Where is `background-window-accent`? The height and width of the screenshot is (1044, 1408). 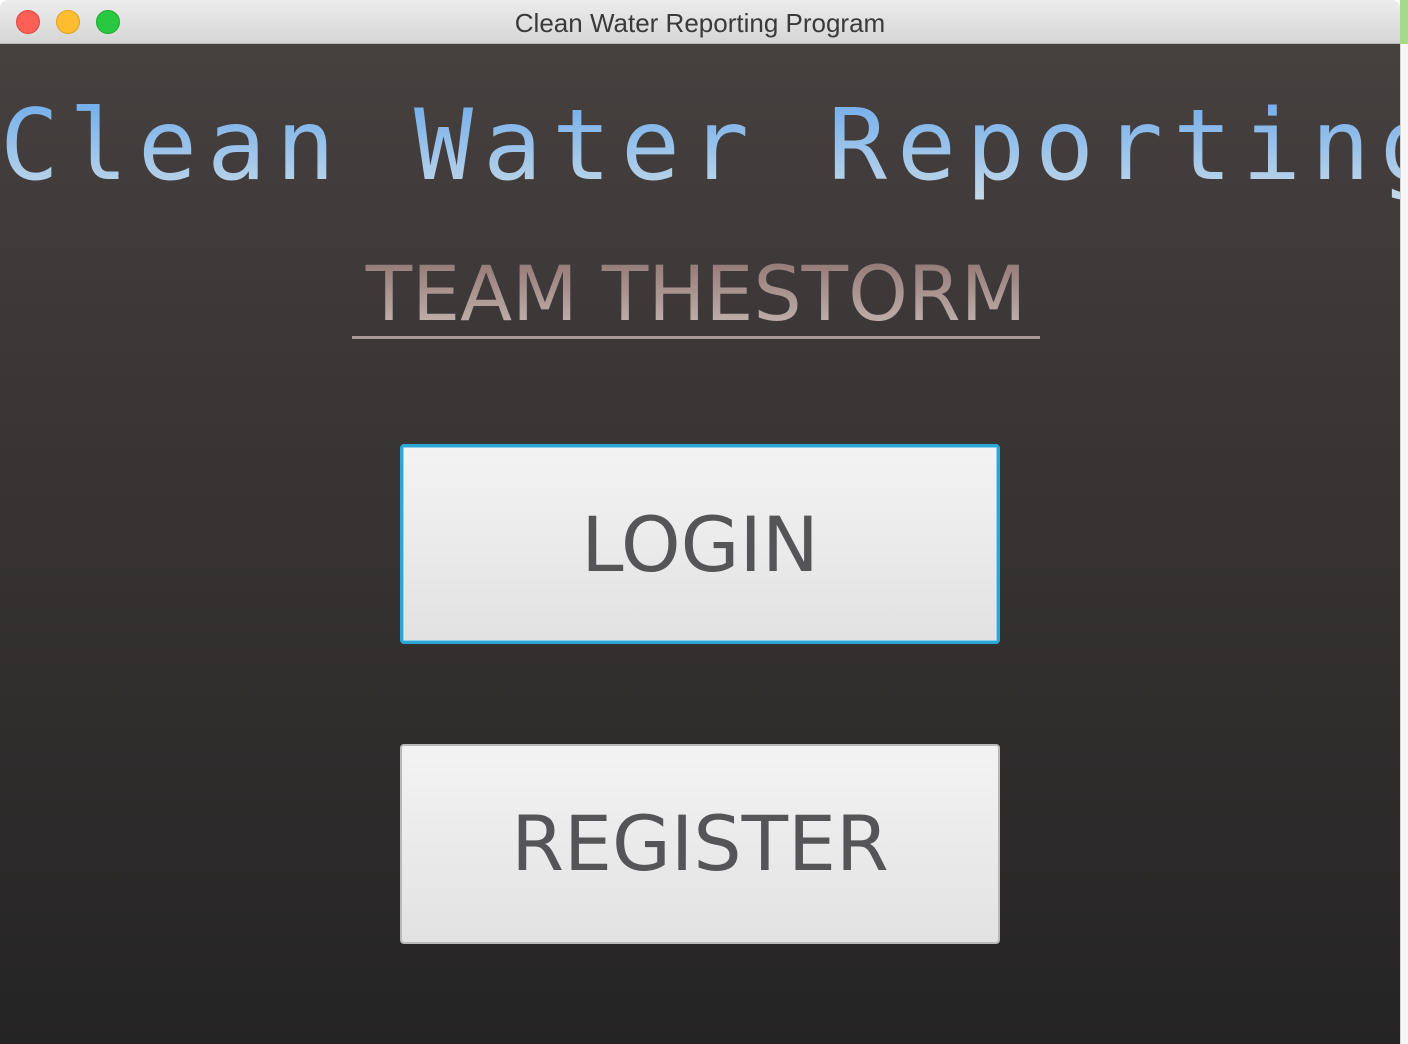 background-window-accent is located at coordinates (1404, 22).